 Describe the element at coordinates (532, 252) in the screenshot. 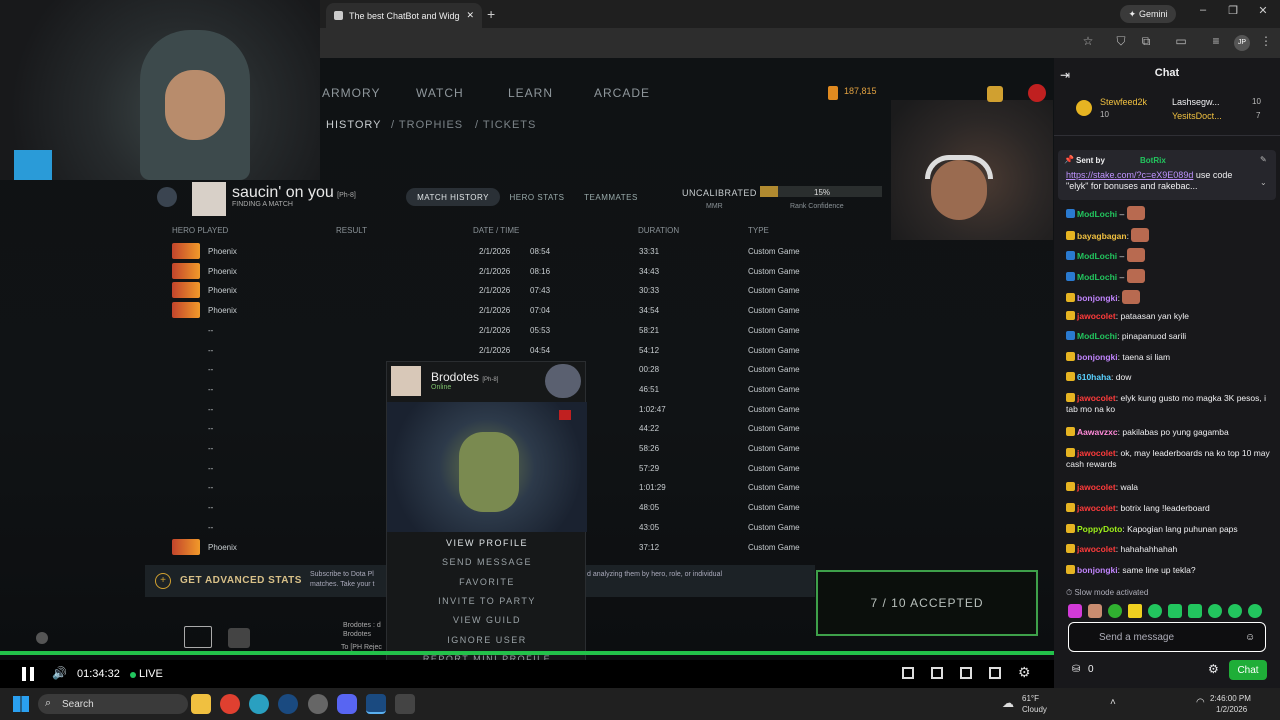

I see `table-row: Phoenix 2/1/2026 08:54 33:31 Custom Game` at that location.